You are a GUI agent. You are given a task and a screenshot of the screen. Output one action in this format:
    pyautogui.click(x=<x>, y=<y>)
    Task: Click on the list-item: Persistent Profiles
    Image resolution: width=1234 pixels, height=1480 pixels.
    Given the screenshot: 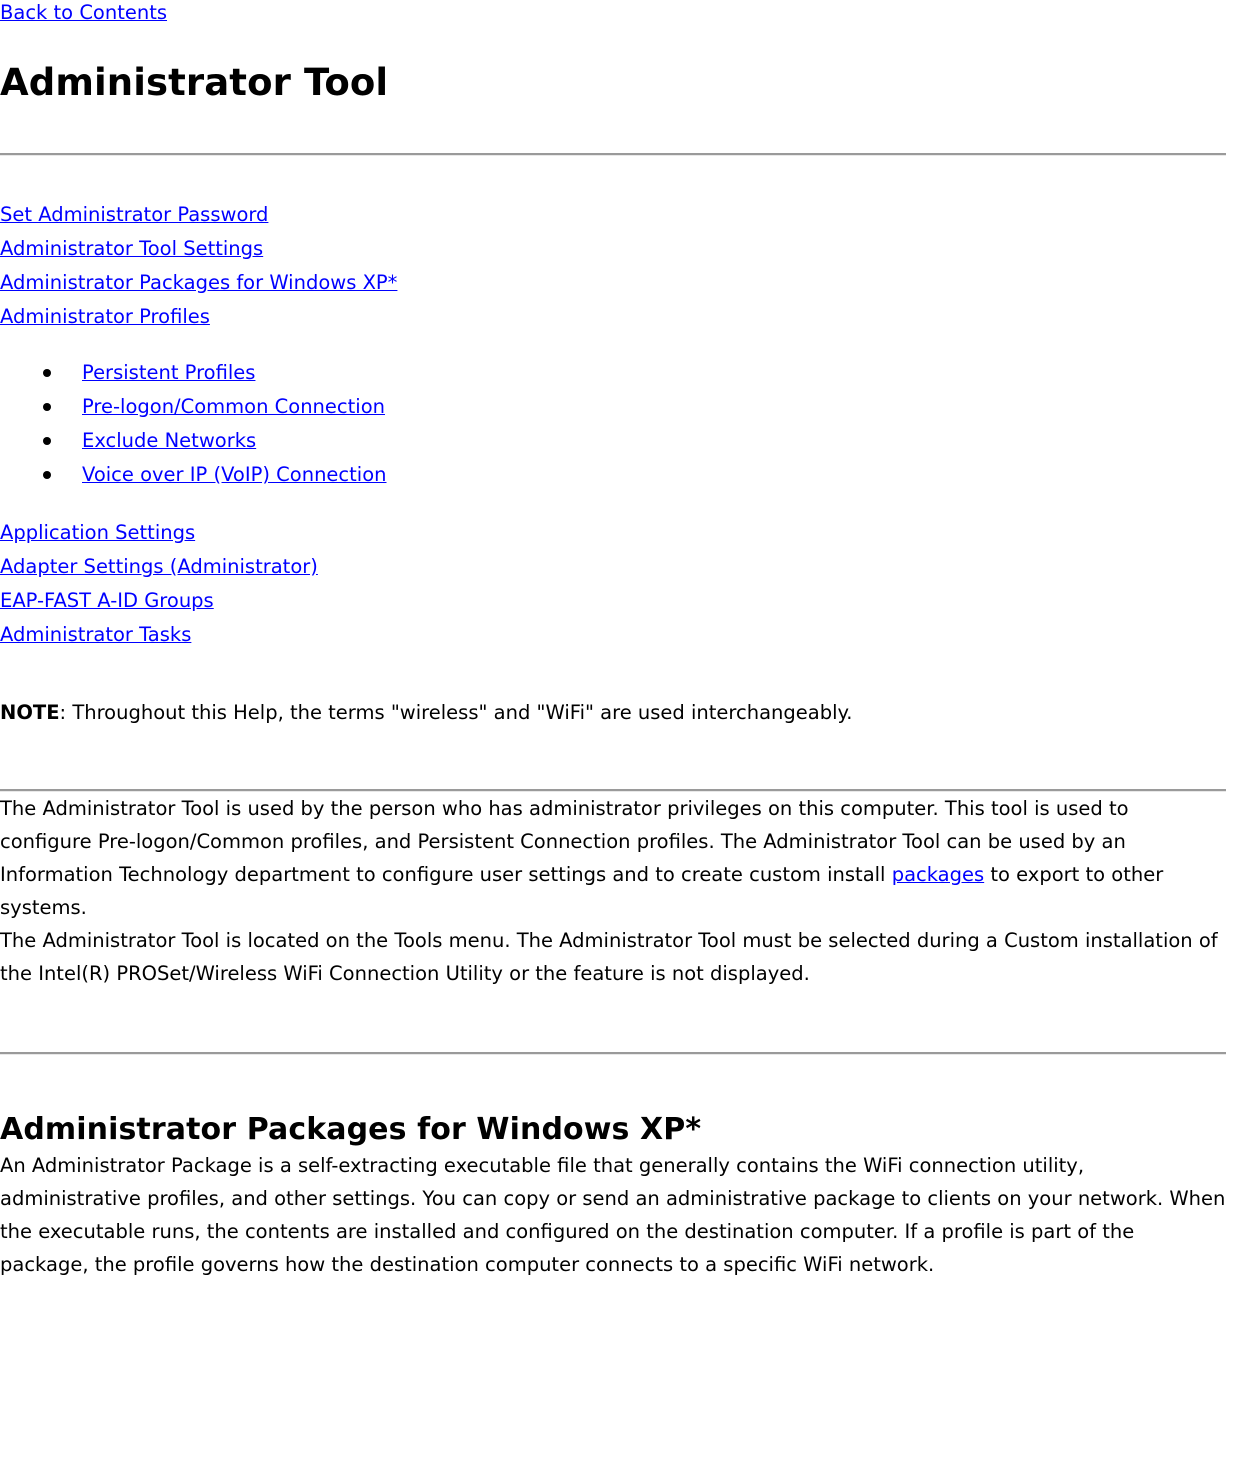 What is the action you would take?
    pyautogui.click(x=613, y=373)
    